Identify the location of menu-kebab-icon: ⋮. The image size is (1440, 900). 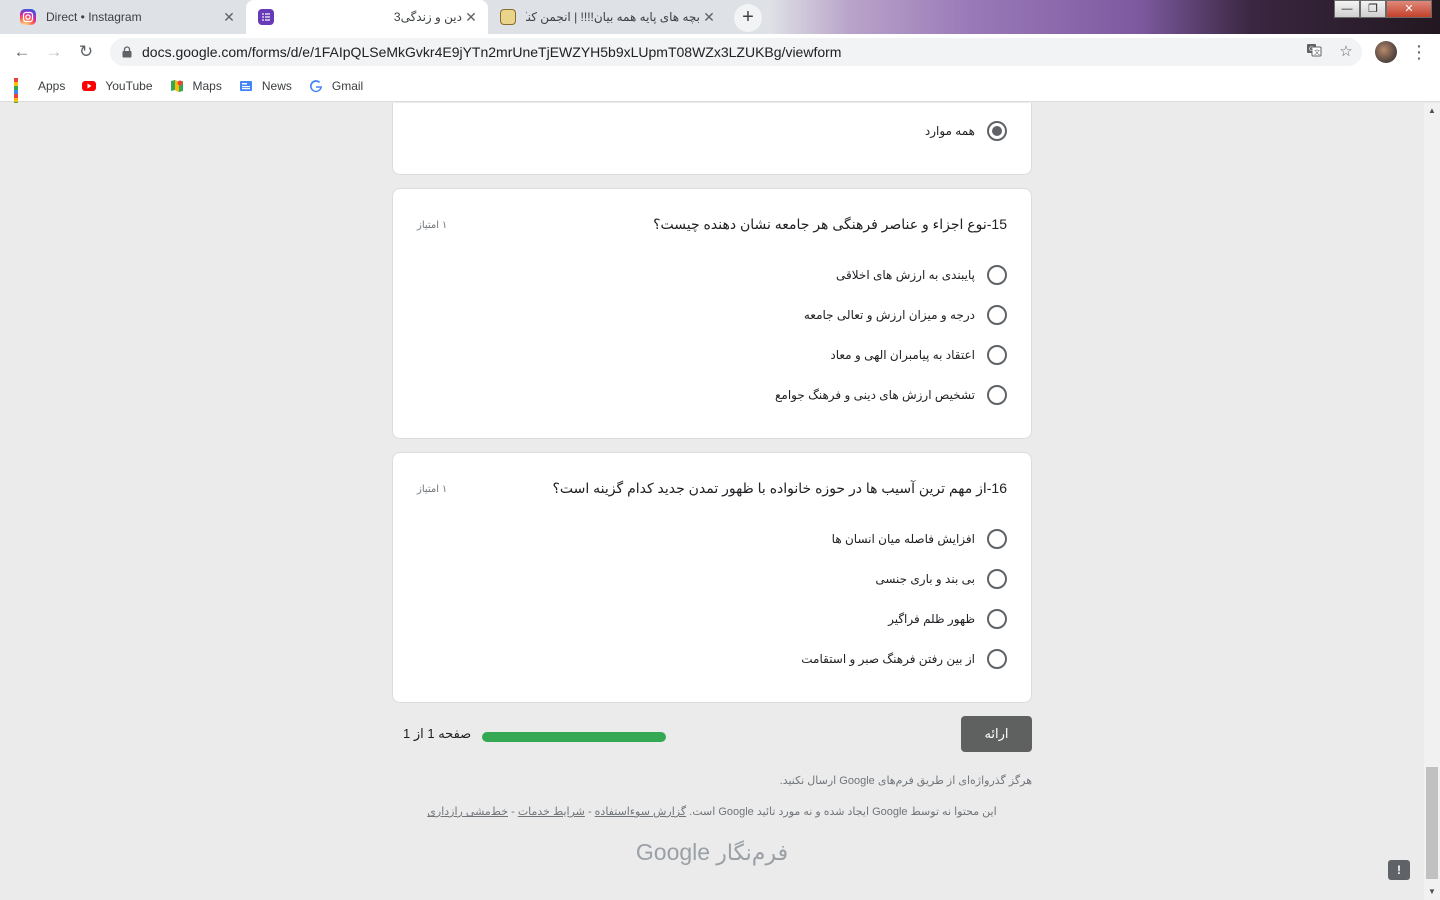
(1419, 52).